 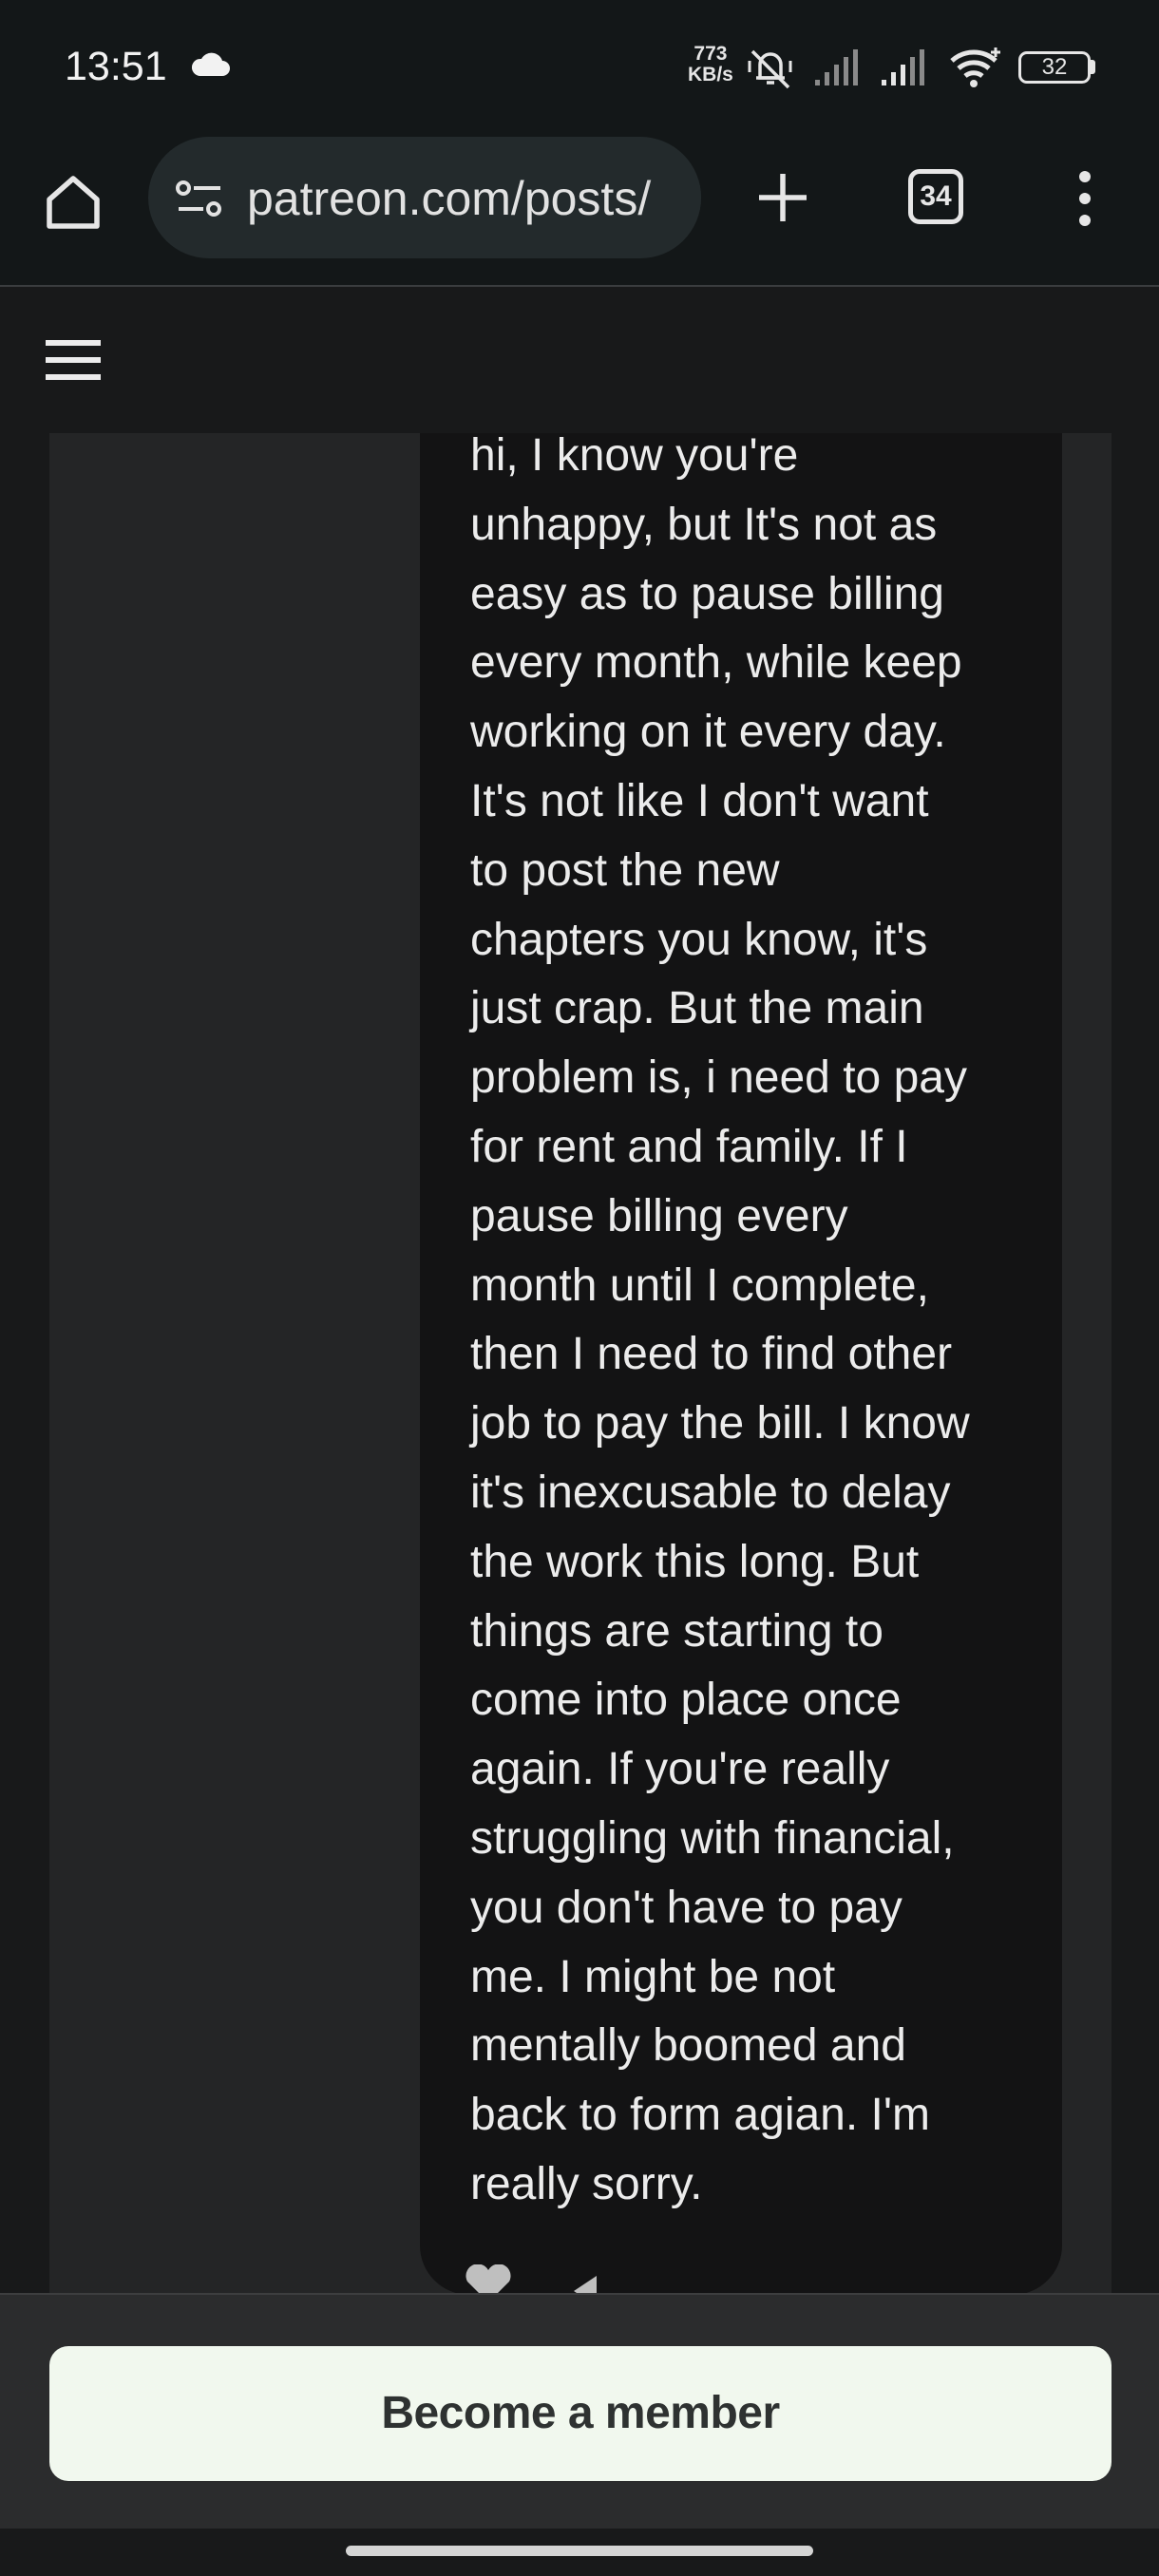 What do you see at coordinates (200, 199) in the screenshot?
I see `site-settings-icon` at bounding box center [200, 199].